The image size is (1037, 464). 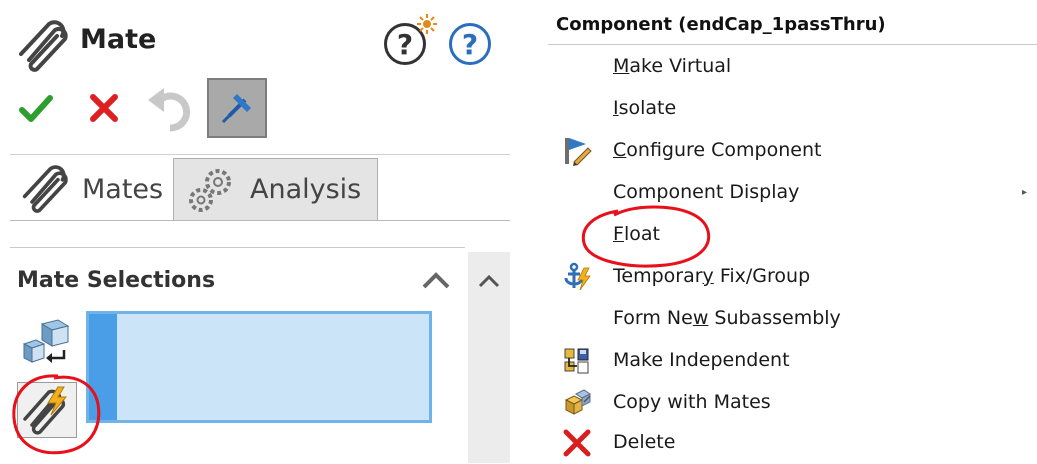 What do you see at coordinates (46, 342) in the screenshot?
I see `entities-to-mate-icon` at bounding box center [46, 342].